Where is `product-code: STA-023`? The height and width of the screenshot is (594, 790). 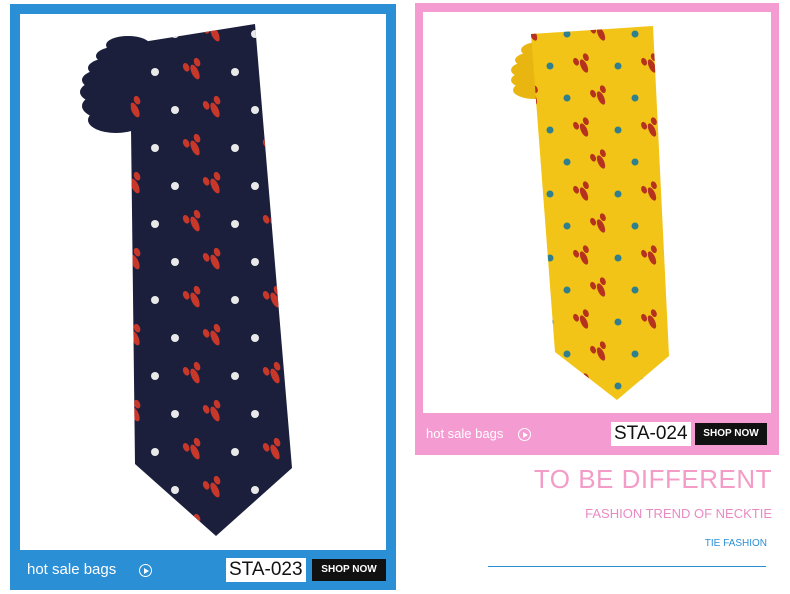
product-code: STA-023 is located at coordinates (266, 570).